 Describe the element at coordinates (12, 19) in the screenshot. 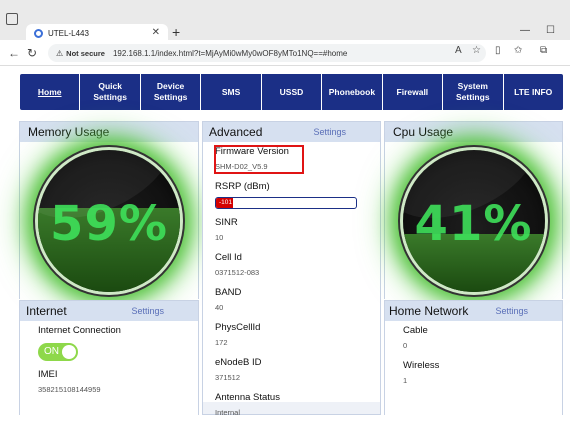

I see `tab-actions-icon` at that location.